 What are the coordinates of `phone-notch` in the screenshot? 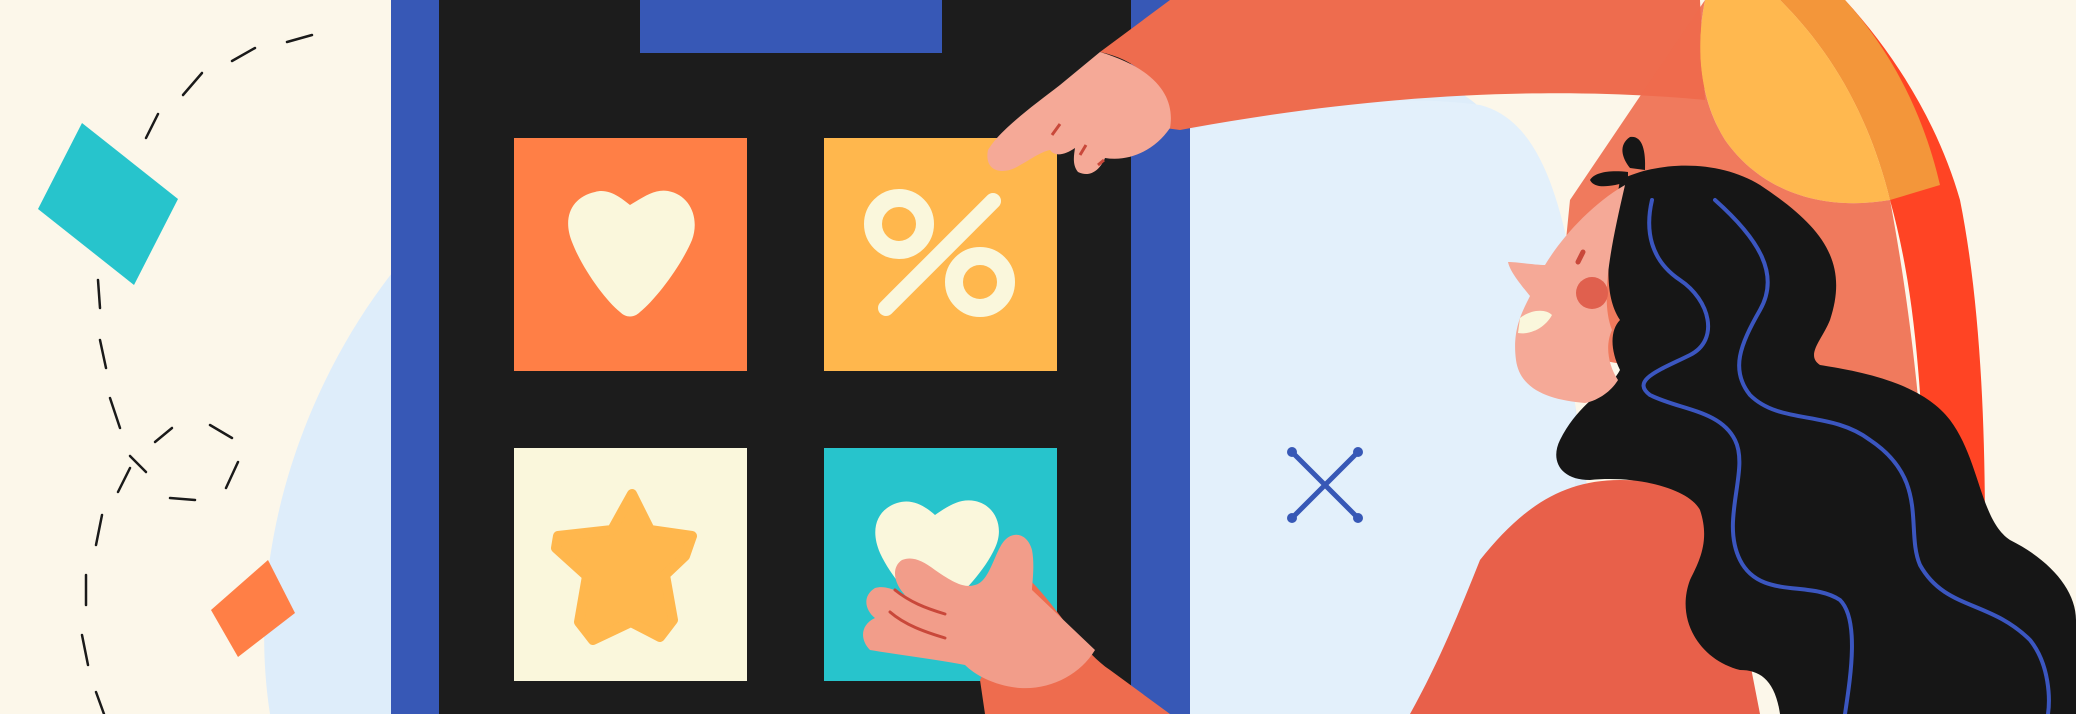 It's located at (791, 26).